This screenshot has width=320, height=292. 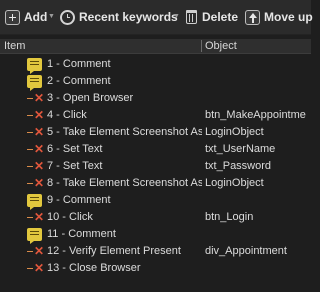 I want to click on recent-keywords-button: Recent keywords, so click(x=119, y=17).